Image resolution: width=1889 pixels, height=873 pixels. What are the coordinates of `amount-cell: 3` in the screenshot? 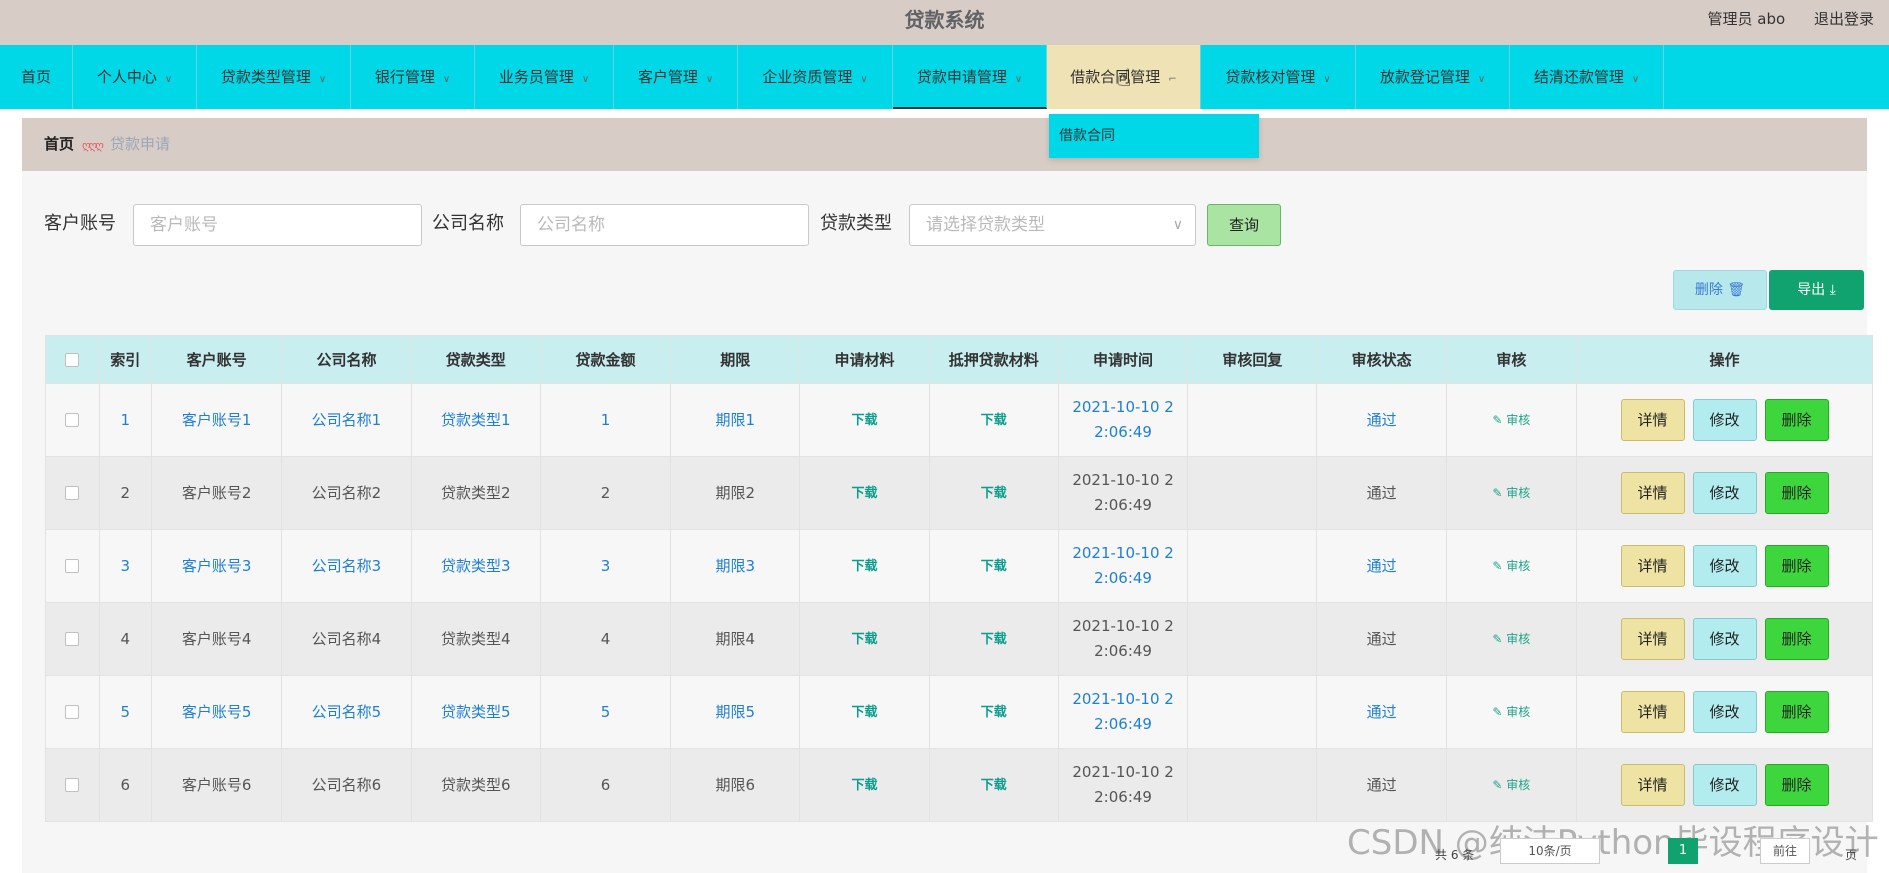 It's located at (605, 566).